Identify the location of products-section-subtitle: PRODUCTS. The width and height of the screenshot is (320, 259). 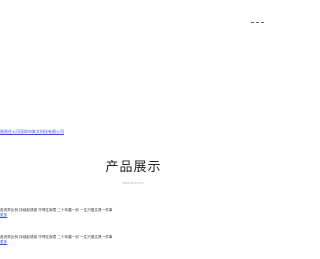
(133, 183).